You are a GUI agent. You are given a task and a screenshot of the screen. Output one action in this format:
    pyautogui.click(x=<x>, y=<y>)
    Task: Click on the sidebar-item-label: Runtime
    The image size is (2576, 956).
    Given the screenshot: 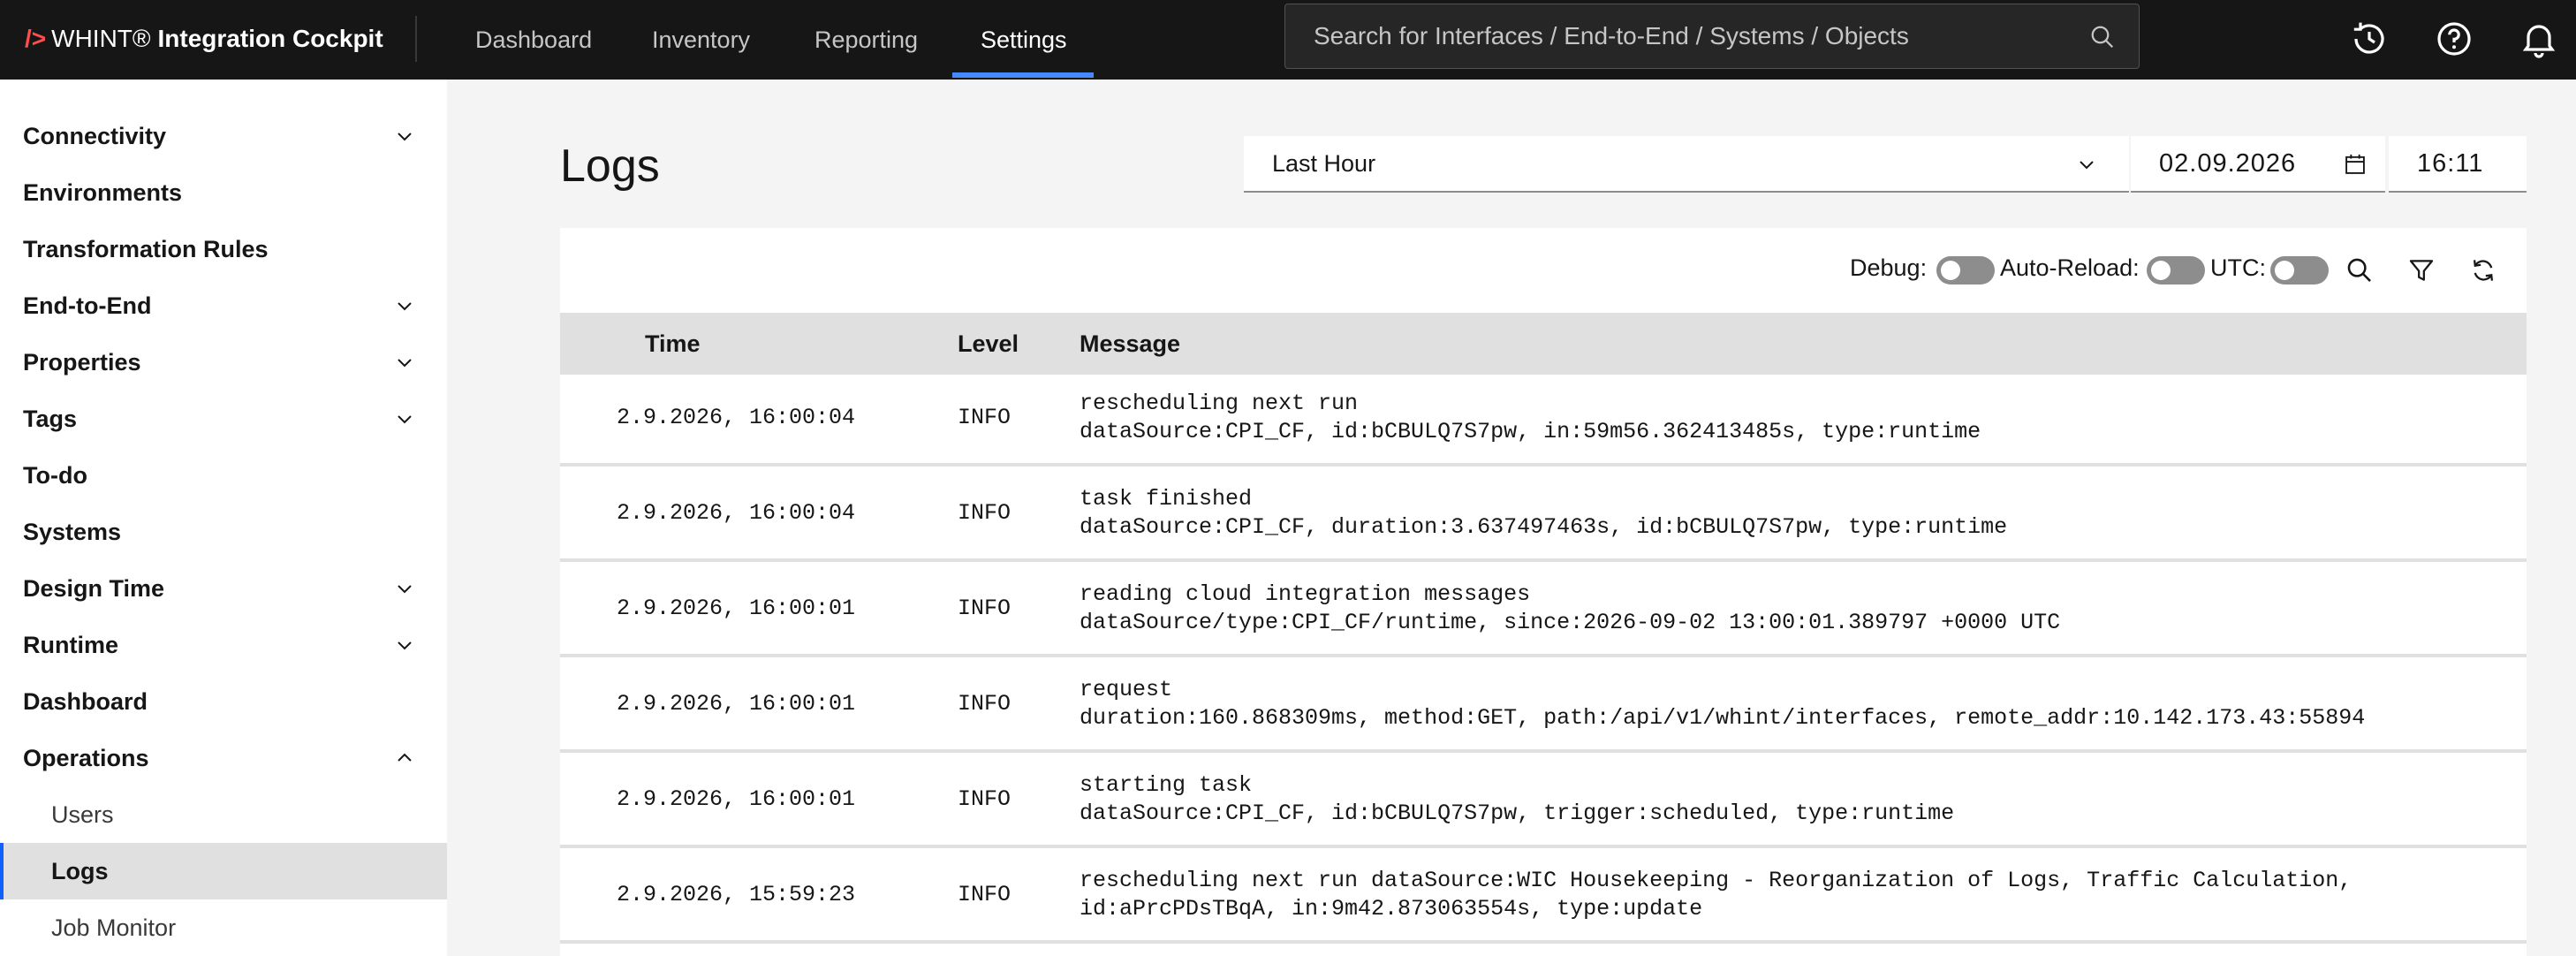 What is the action you would take?
    pyautogui.click(x=70, y=644)
    